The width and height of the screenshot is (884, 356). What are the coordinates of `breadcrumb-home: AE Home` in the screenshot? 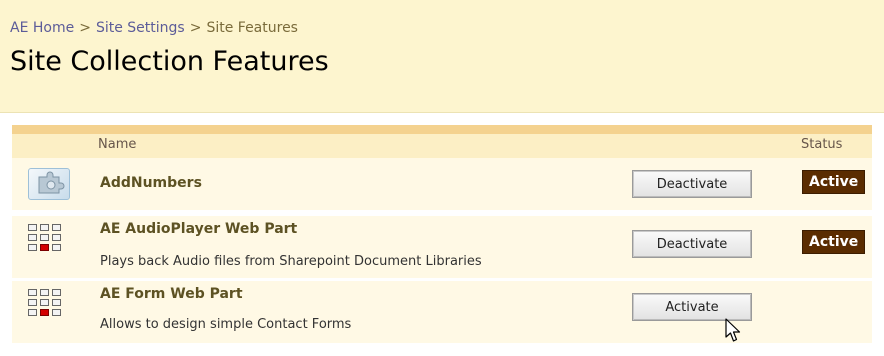 It's located at (42, 28).